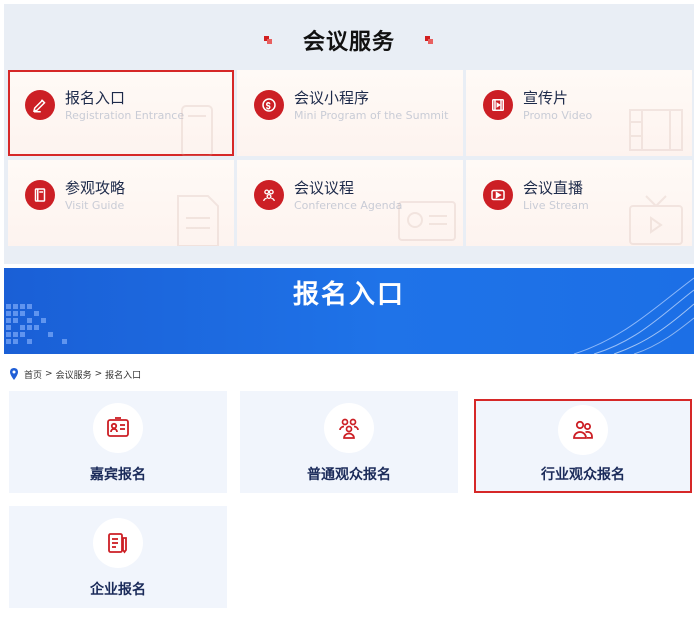 Image resolution: width=700 pixels, height=617 pixels. I want to click on services-title: 会议服务, so click(348, 42).